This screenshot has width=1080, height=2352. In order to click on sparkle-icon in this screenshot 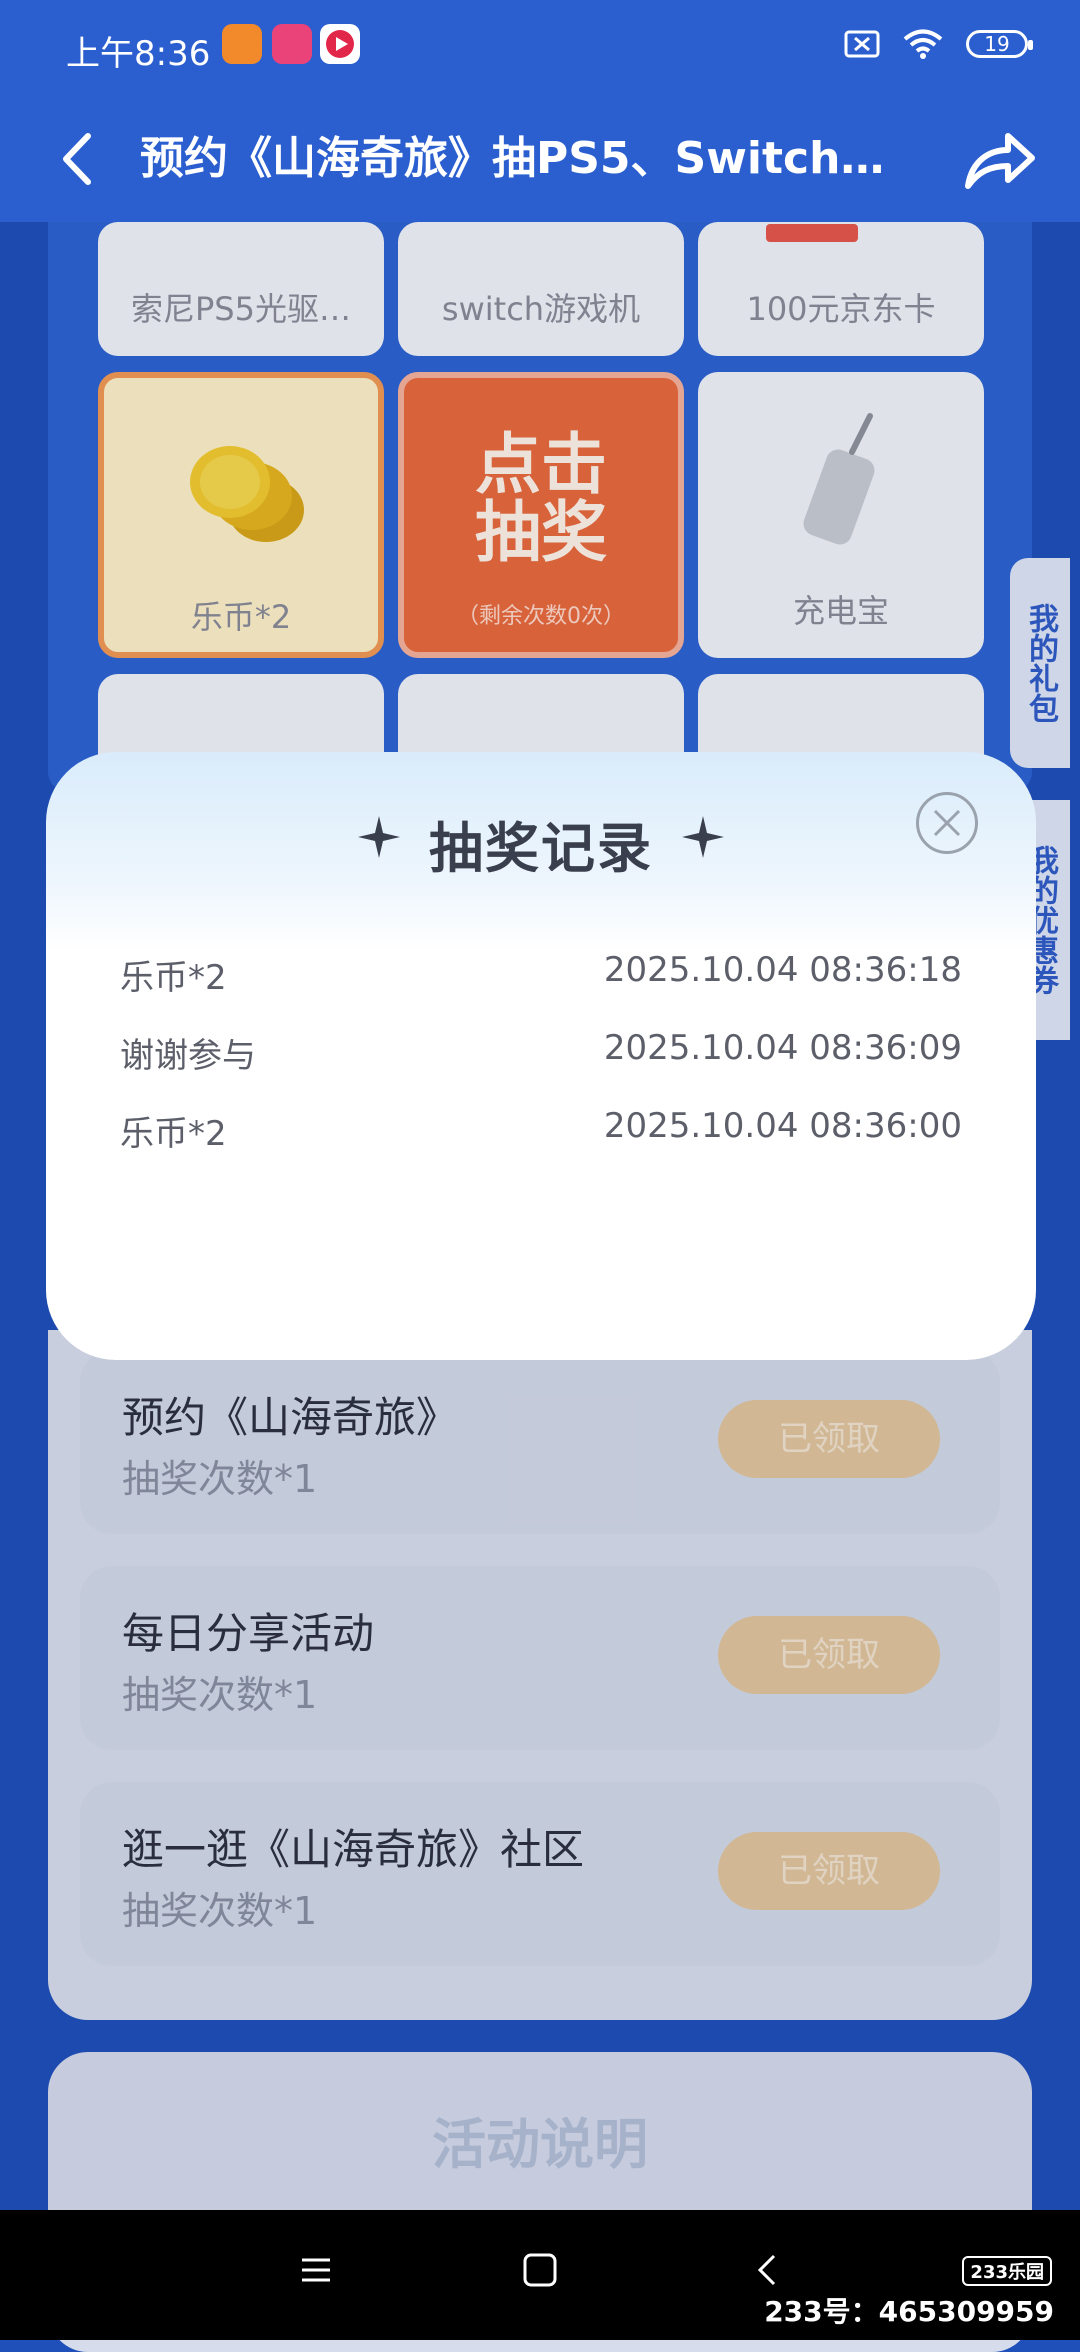, I will do `click(703, 837)`.